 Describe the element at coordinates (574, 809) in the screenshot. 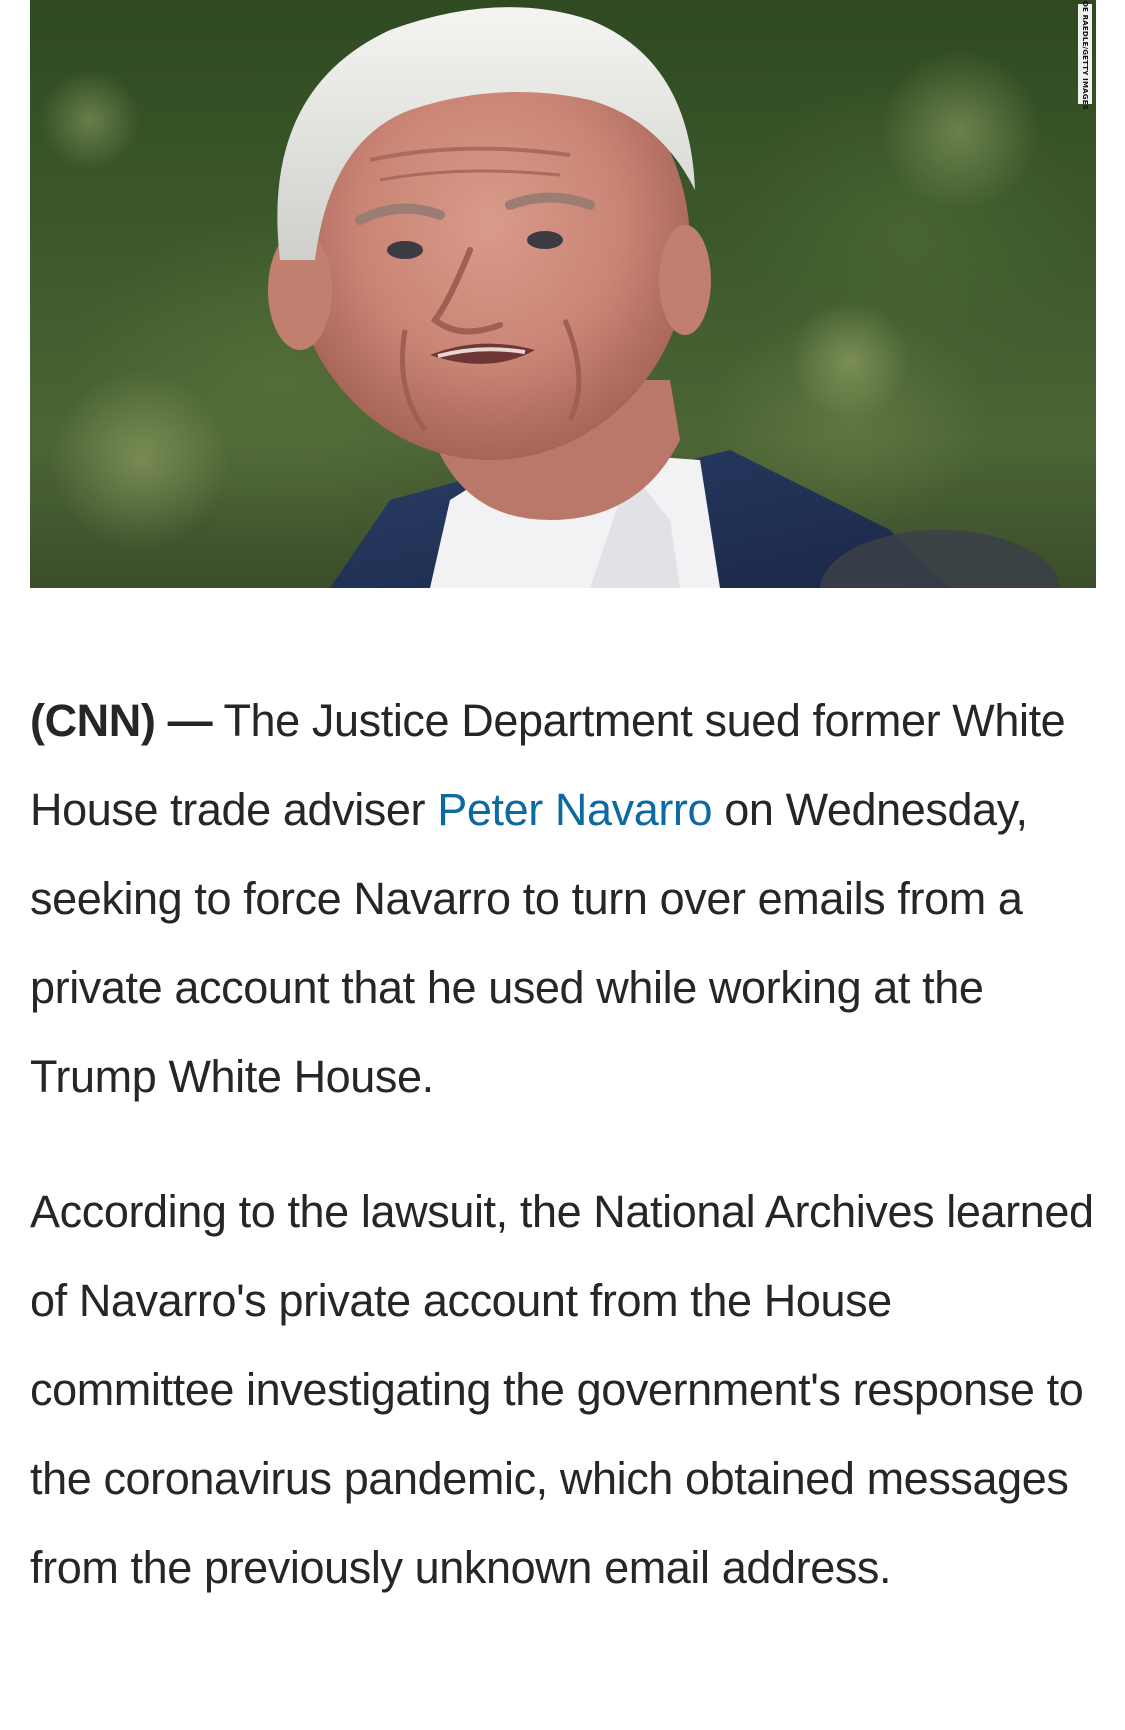

I see `peter-navarro-link: Peter Navarro` at that location.